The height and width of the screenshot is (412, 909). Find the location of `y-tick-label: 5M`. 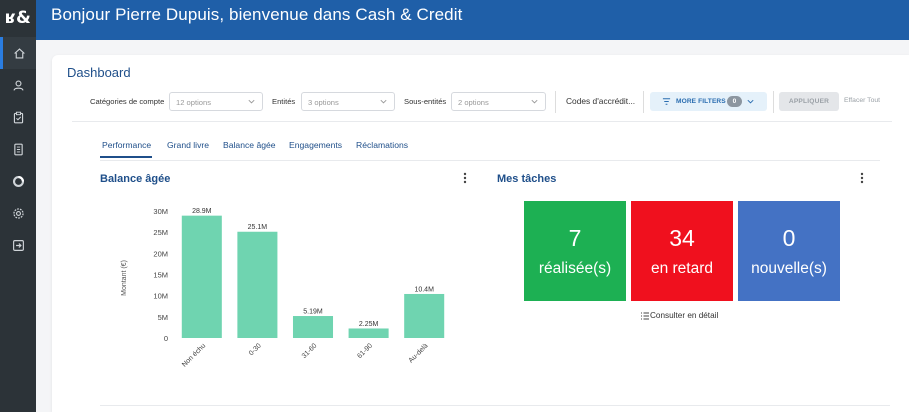

y-tick-label: 5M is located at coordinates (163, 317).